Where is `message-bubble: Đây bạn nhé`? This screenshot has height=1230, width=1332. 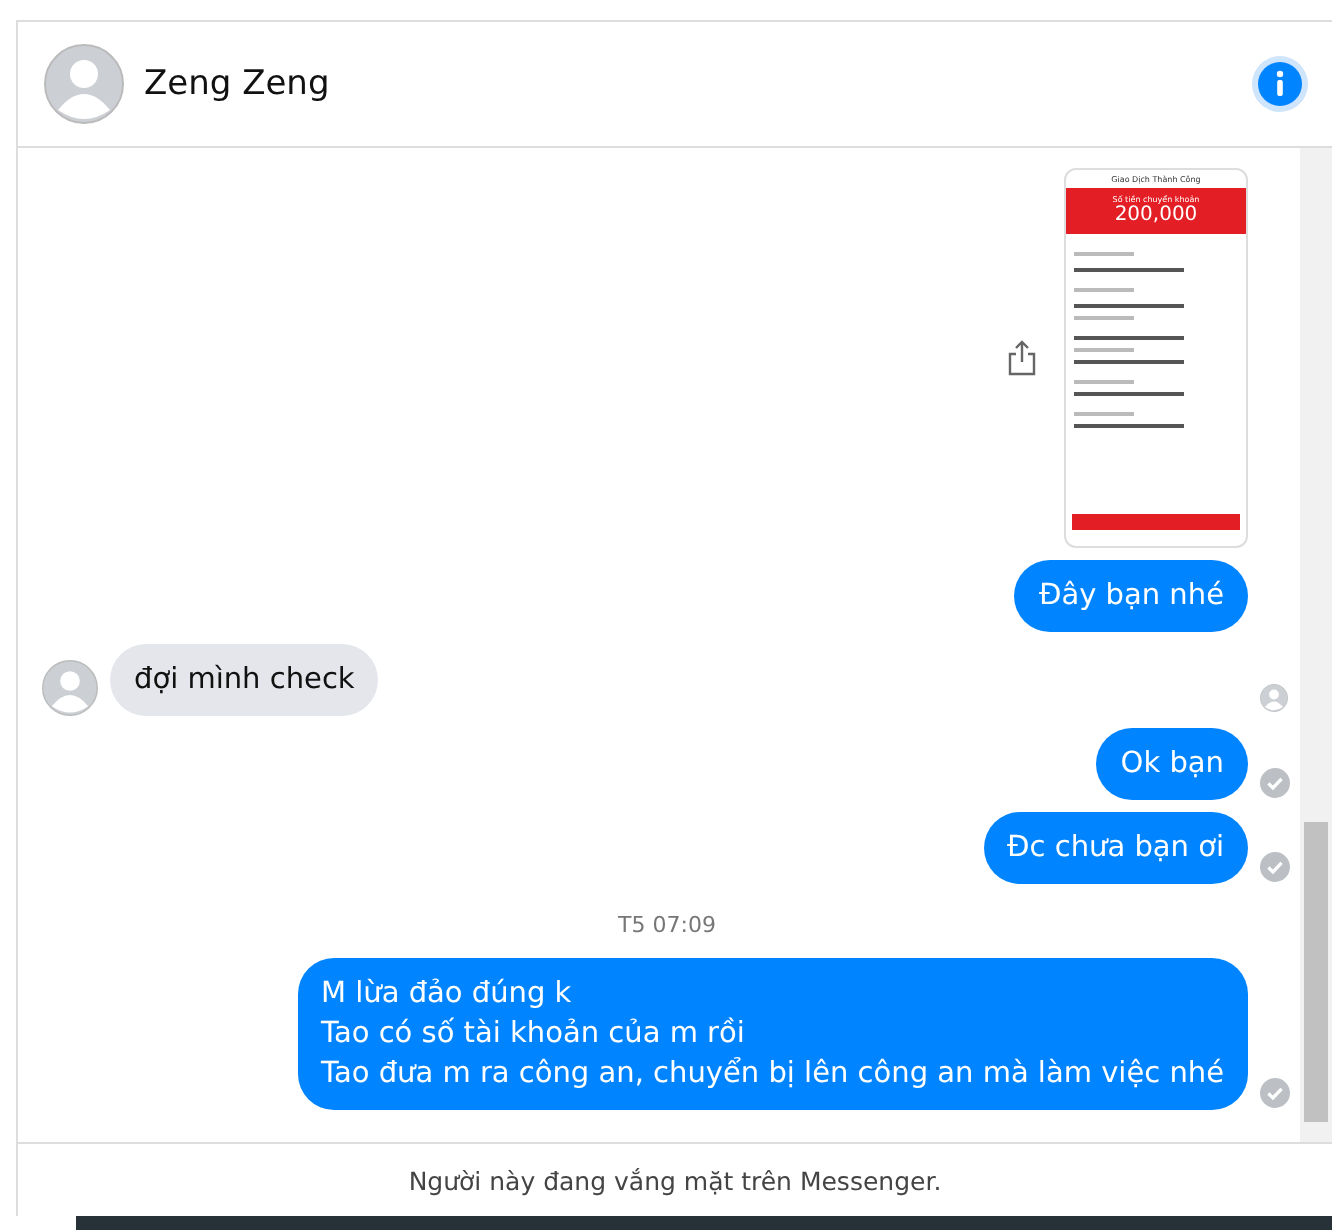 message-bubble: Đây bạn nhé is located at coordinates (1131, 596).